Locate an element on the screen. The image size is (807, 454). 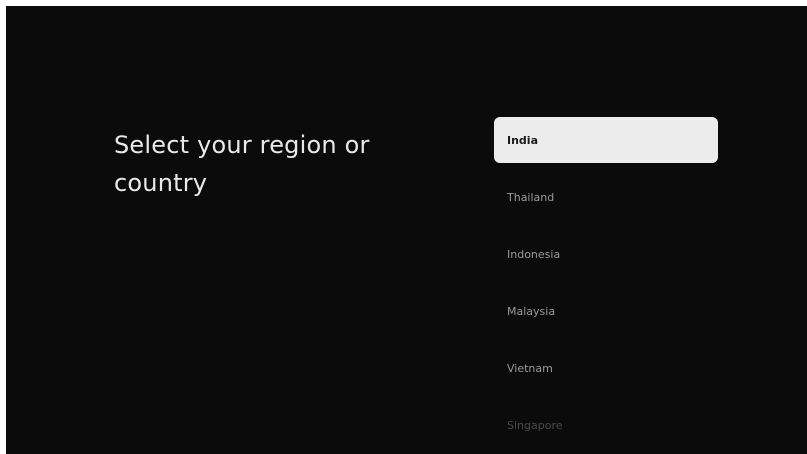
region-option-thailand: Thailand is located at coordinates (606, 197).